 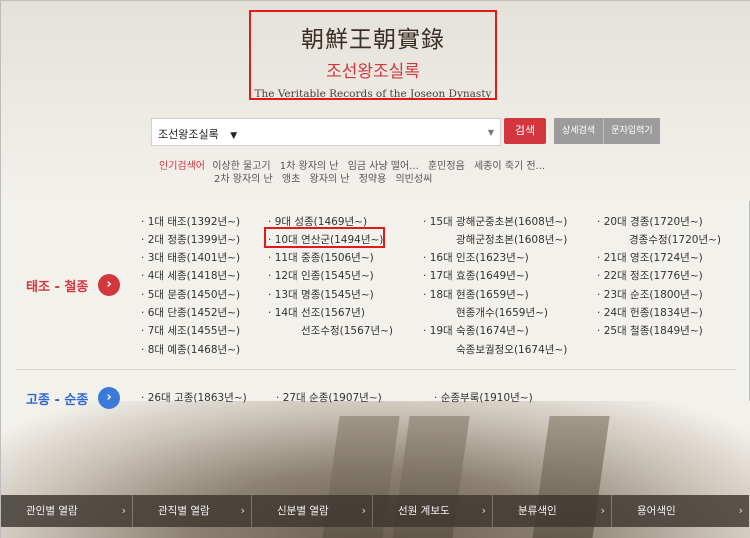 I want to click on reign-link: · 16대 인조(1623년~), so click(x=476, y=257).